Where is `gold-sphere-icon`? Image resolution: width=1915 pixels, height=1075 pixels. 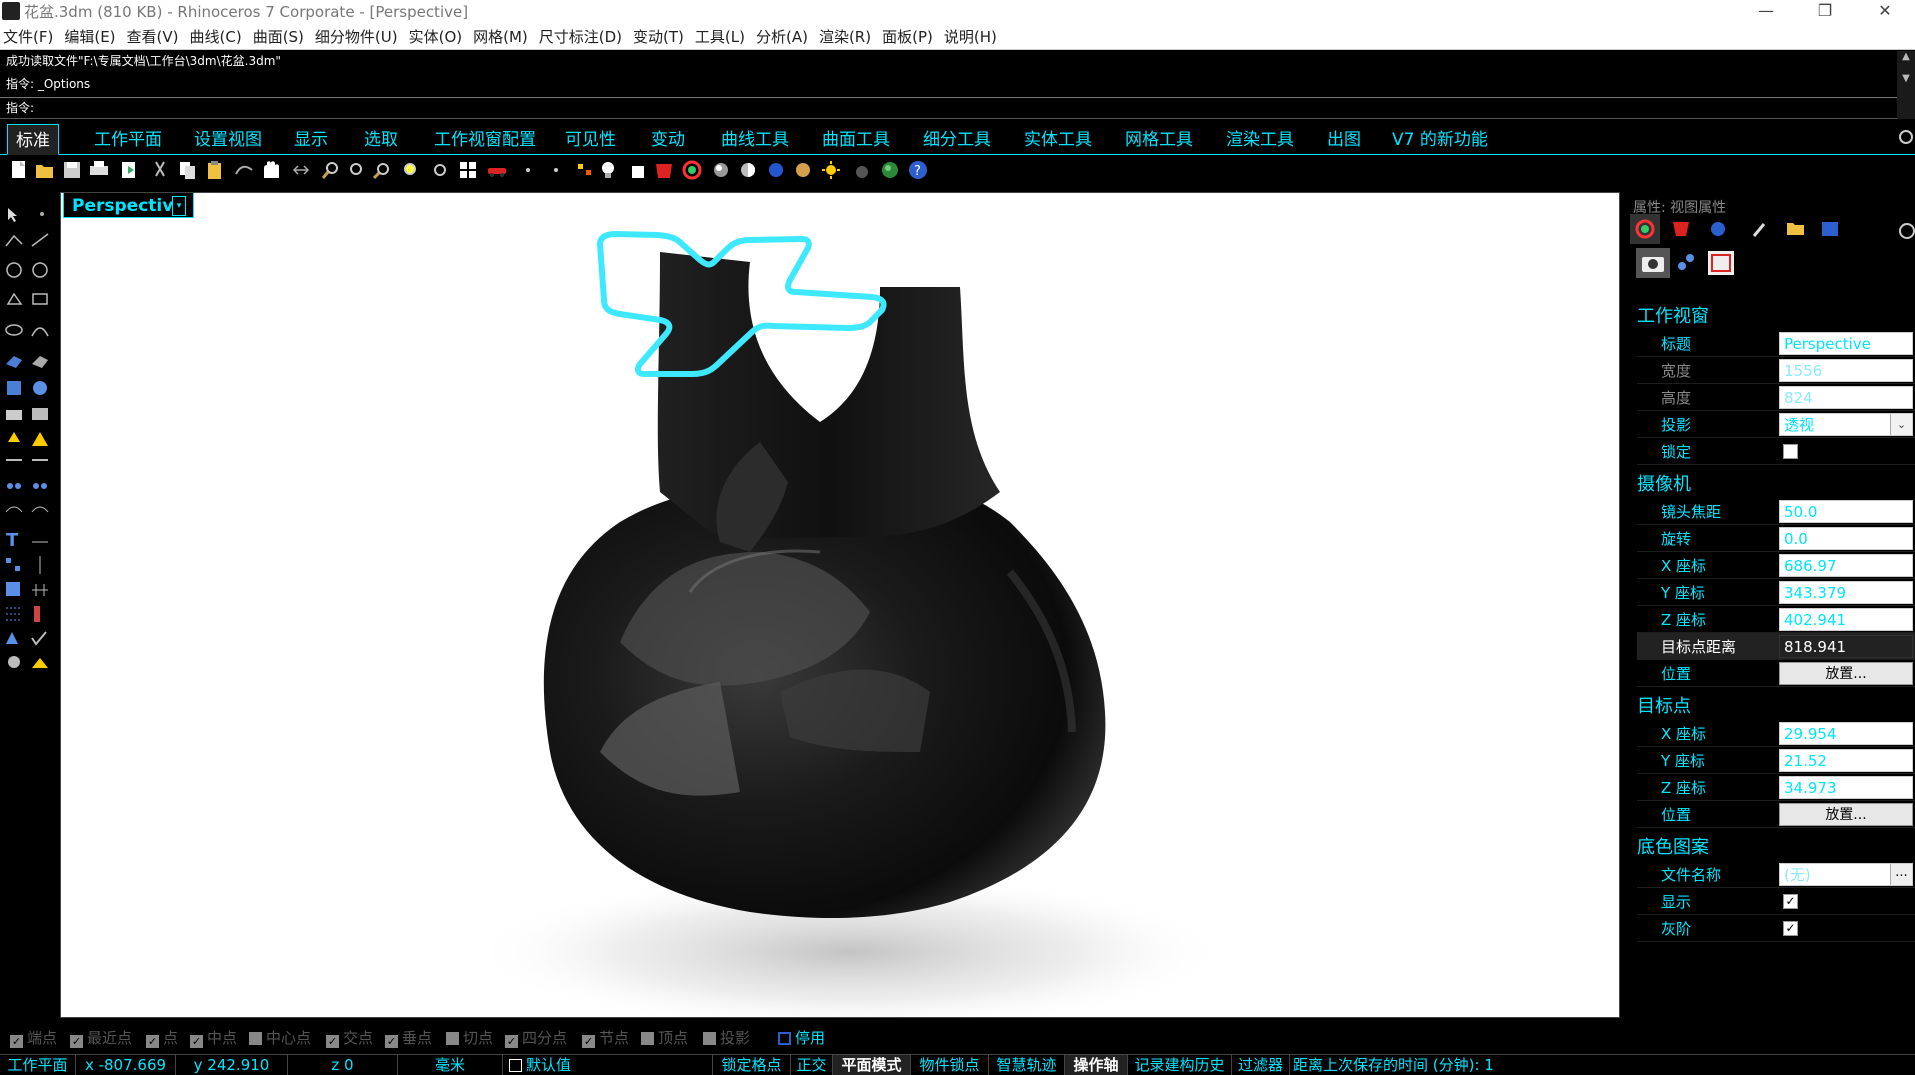 gold-sphere-icon is located at coordinates (803, 170).